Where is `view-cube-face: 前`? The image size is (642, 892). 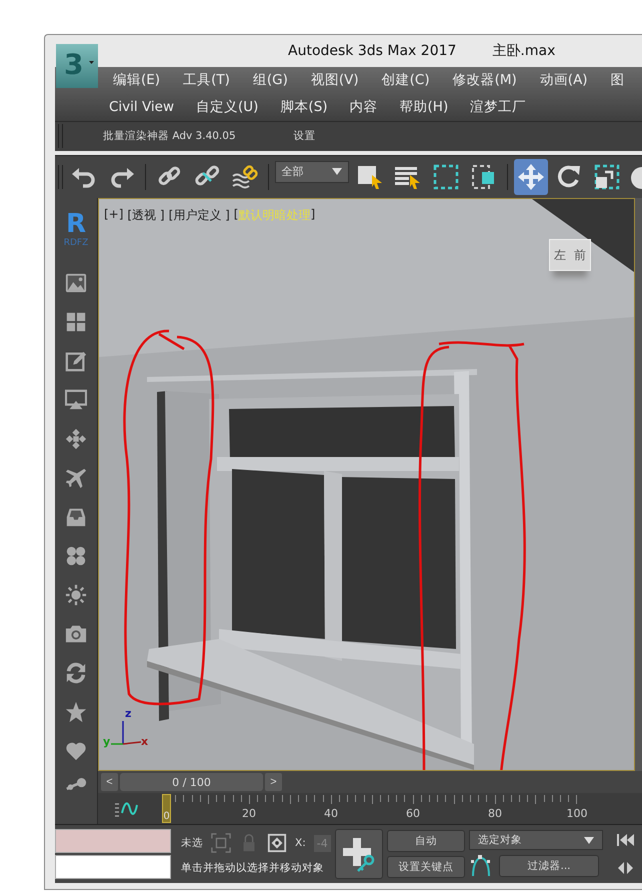 view-cube-face: 前 is located at coordinates (580, 255).